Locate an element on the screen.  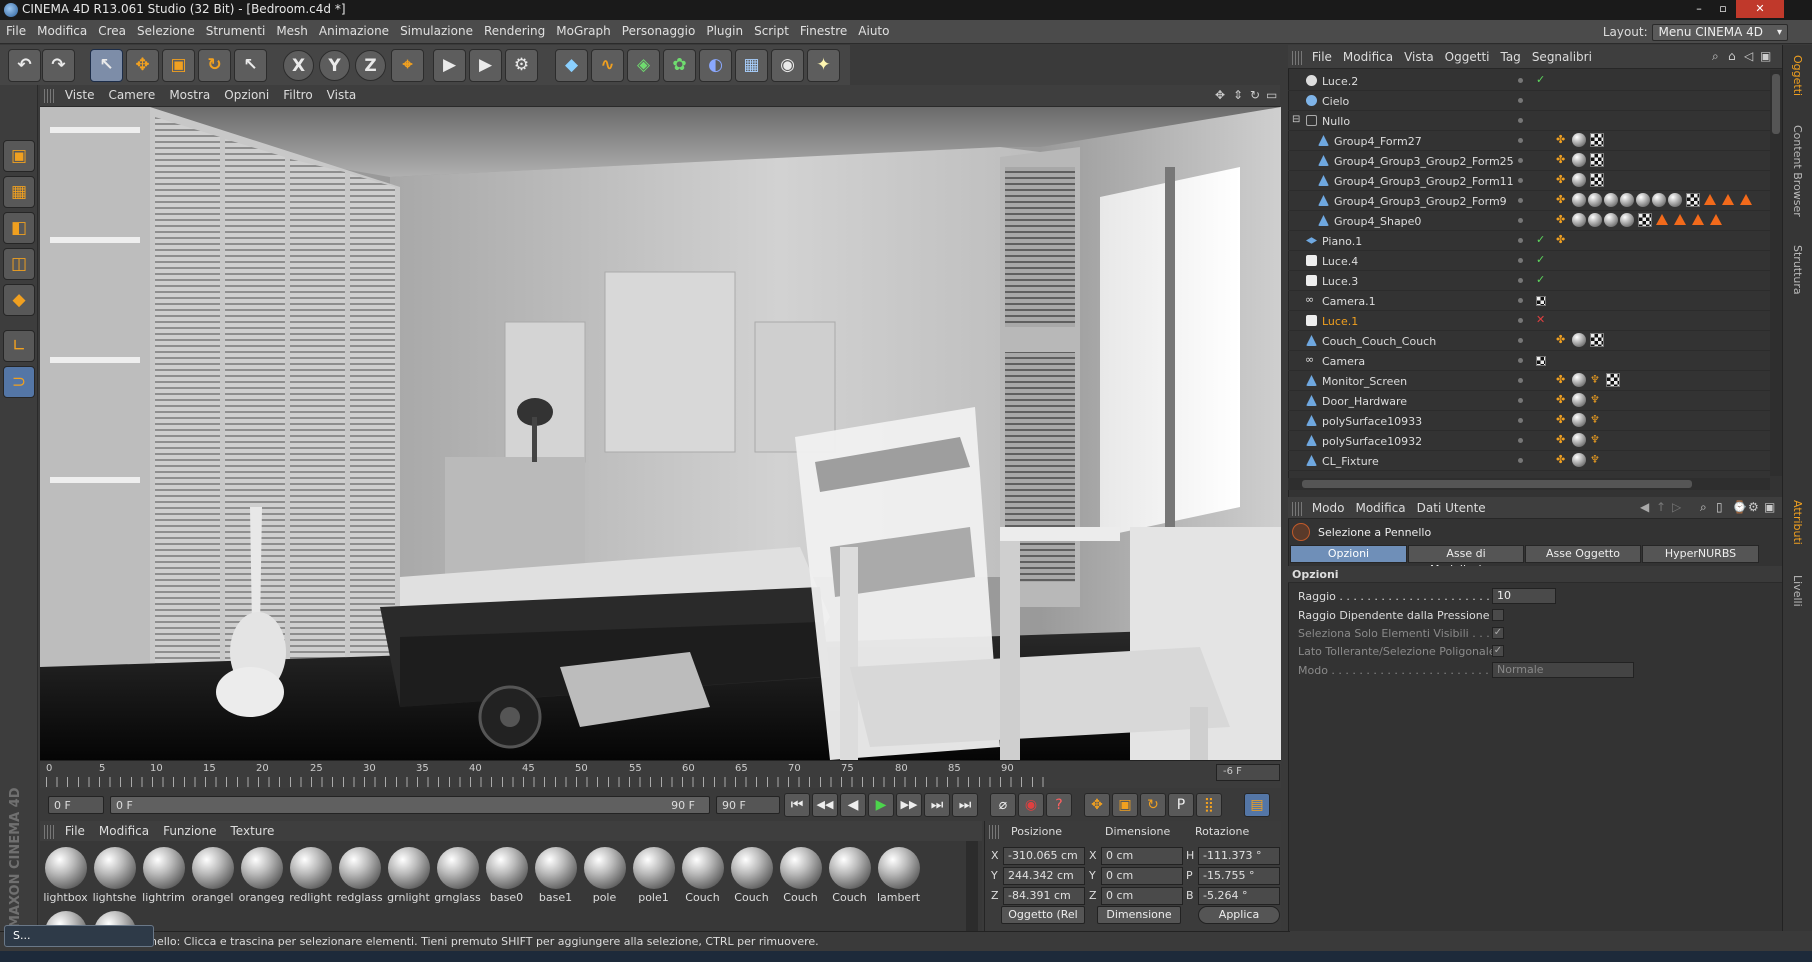
previous-key-button: ◀◀ is located at coordinates (825, 805).